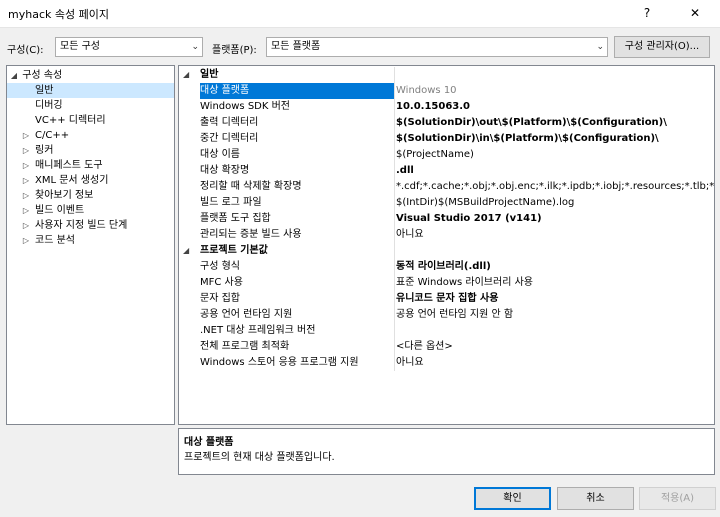  I want to click on property-value: $(IntDir)$(MSBuildProjectName).log, so click(555, 203).